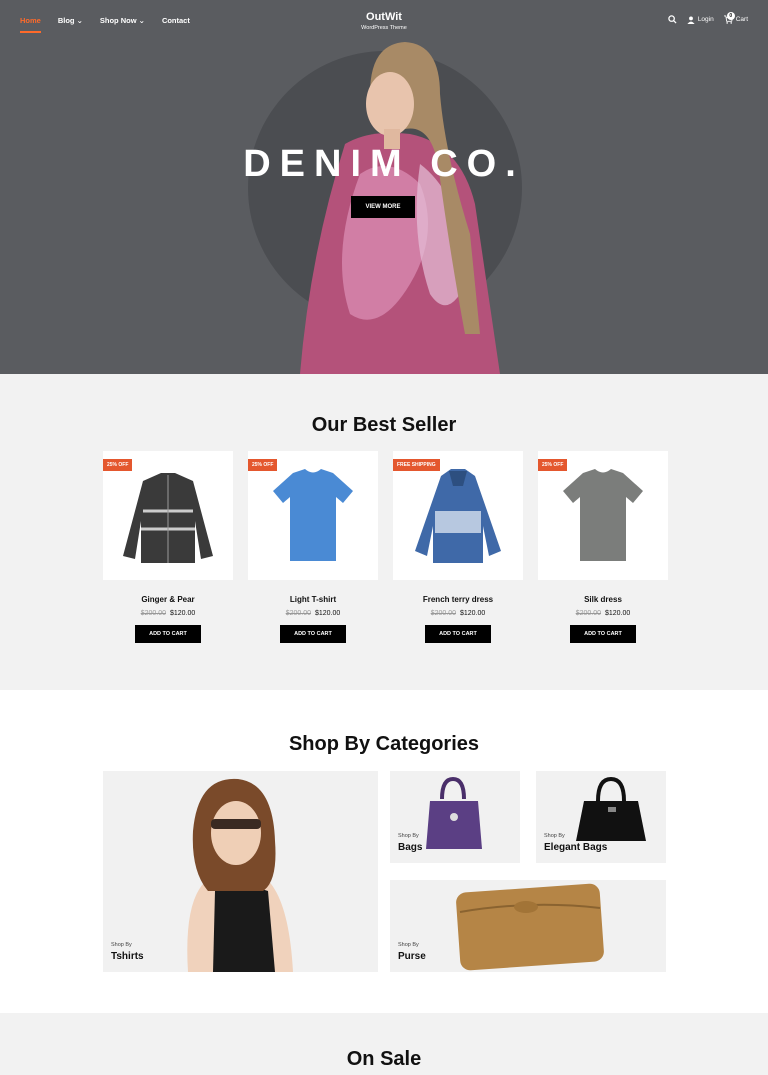 This screenshot has height=1075, width=768. I want to click on search-icon, so click(672, 19).